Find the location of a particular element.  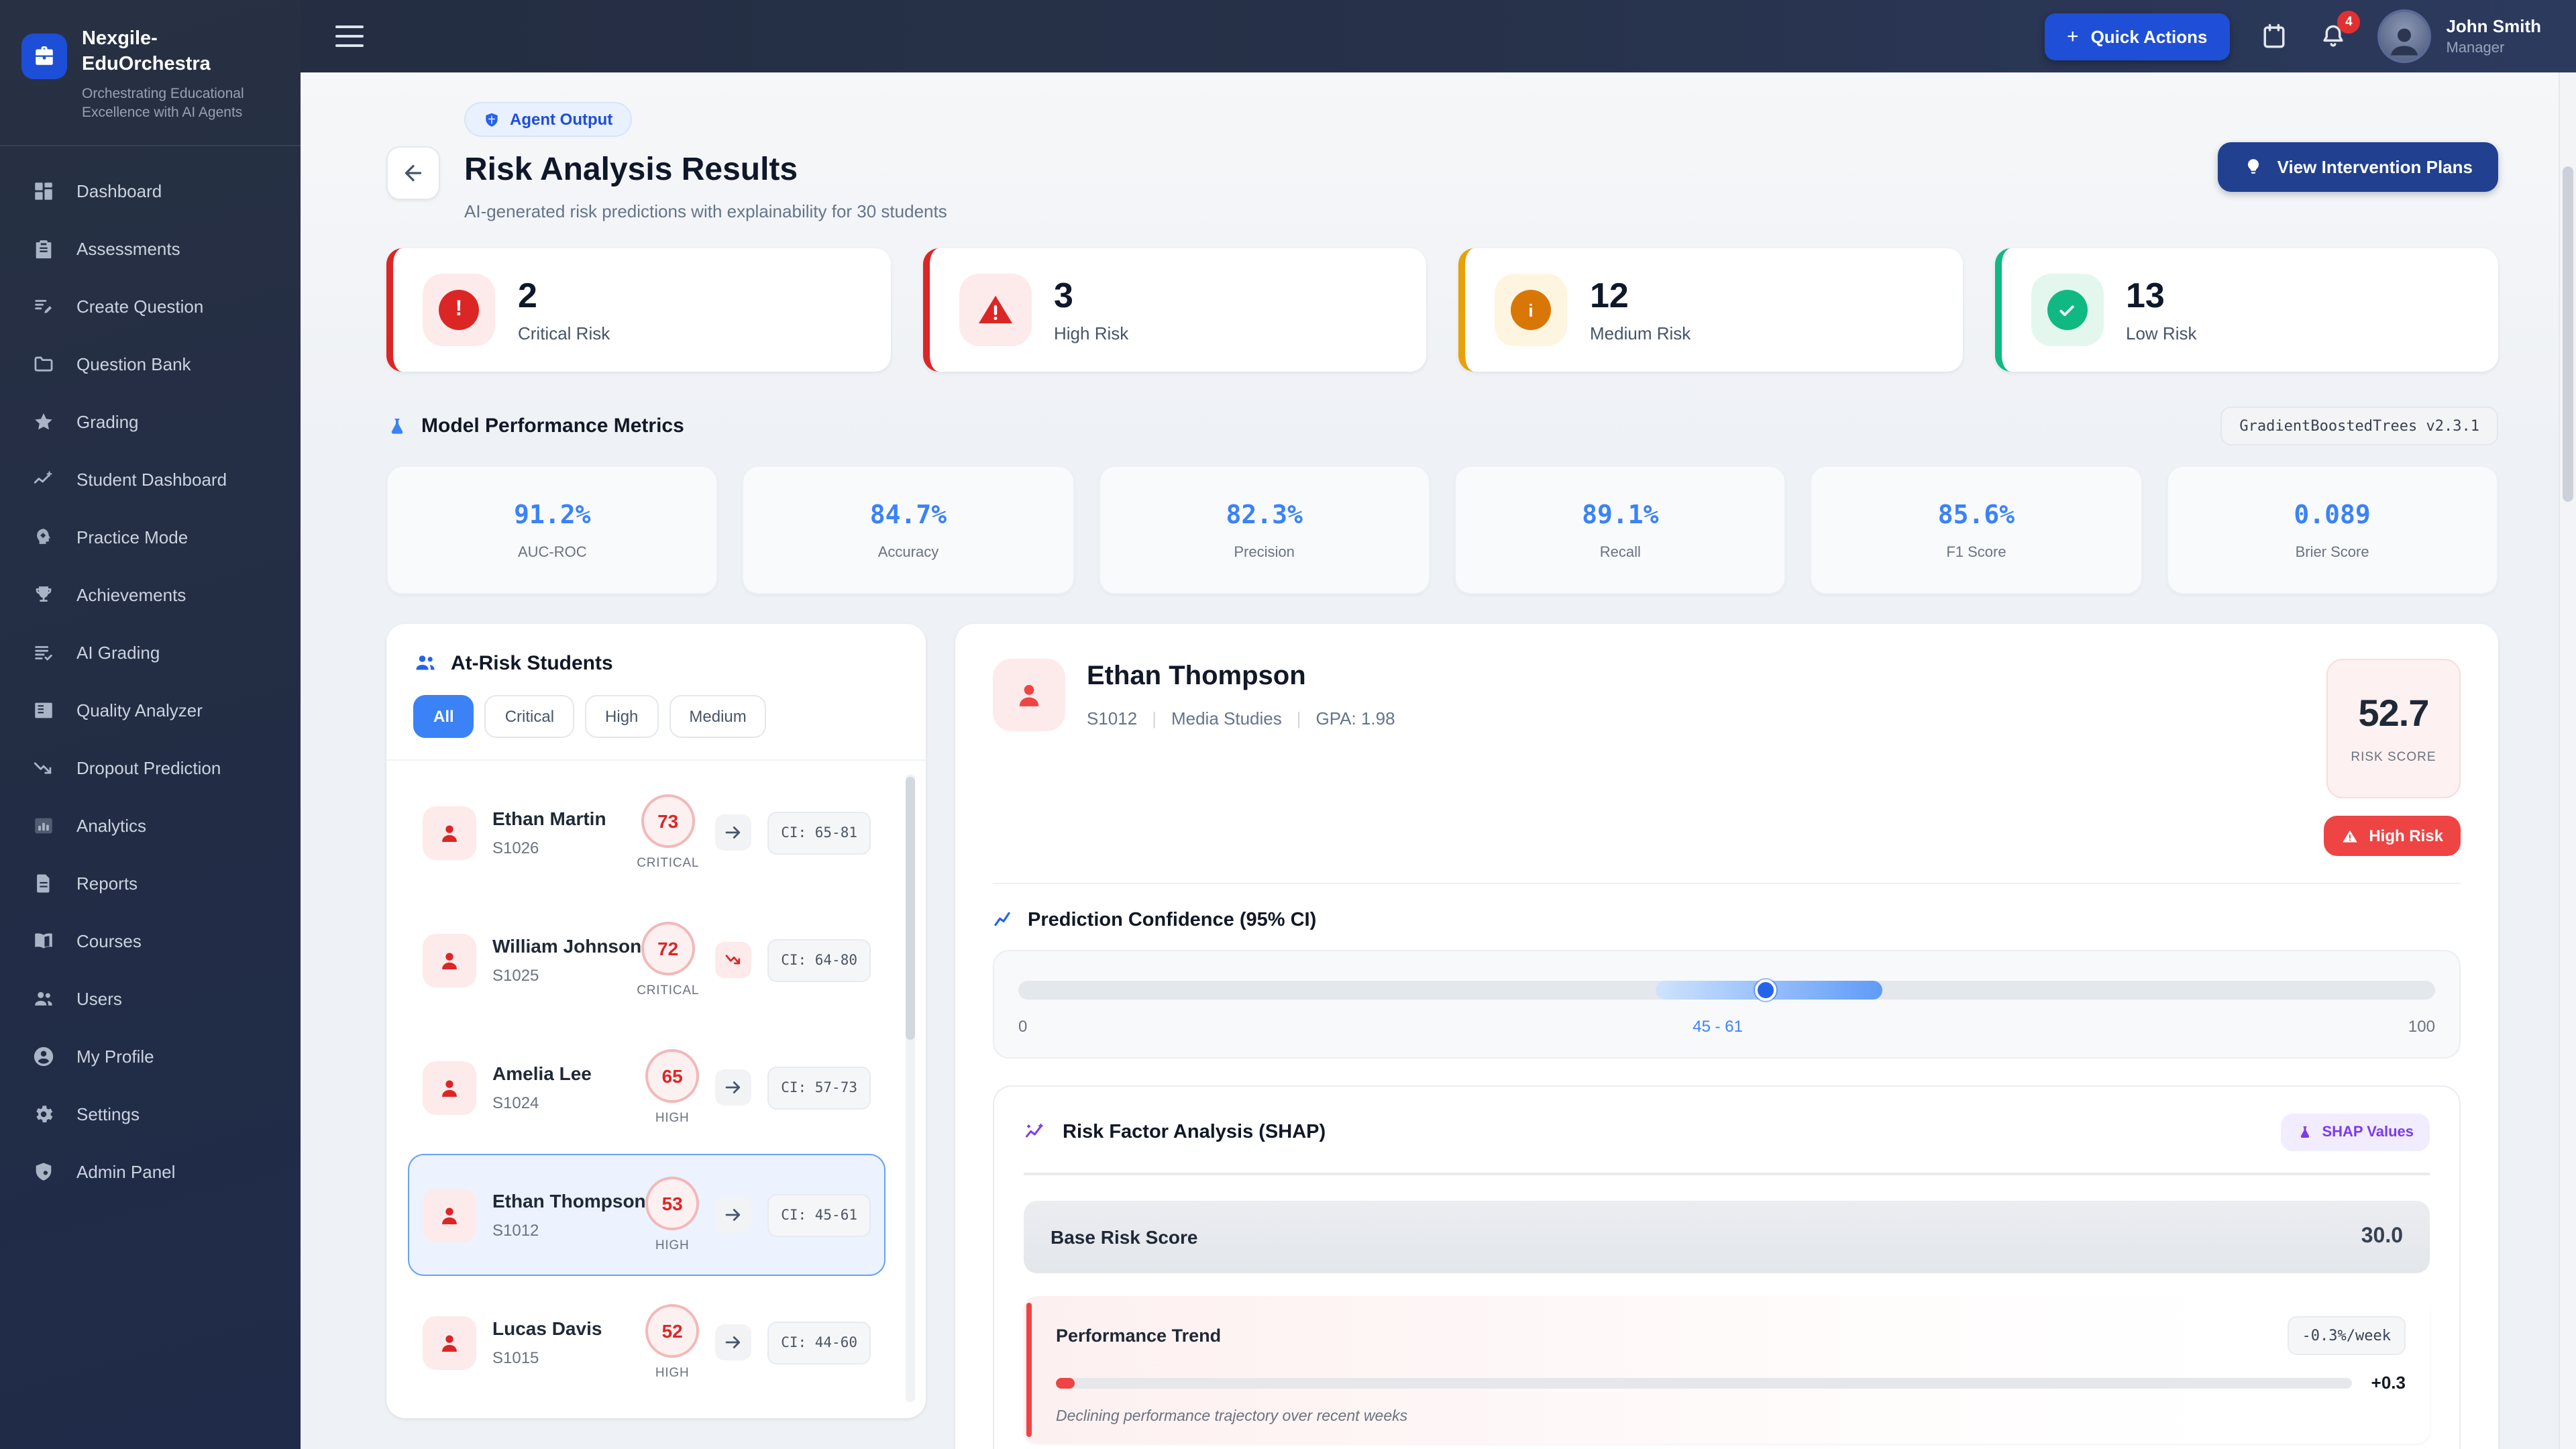

filter-chip-medium: Medium is located at coordinates (718, 716).